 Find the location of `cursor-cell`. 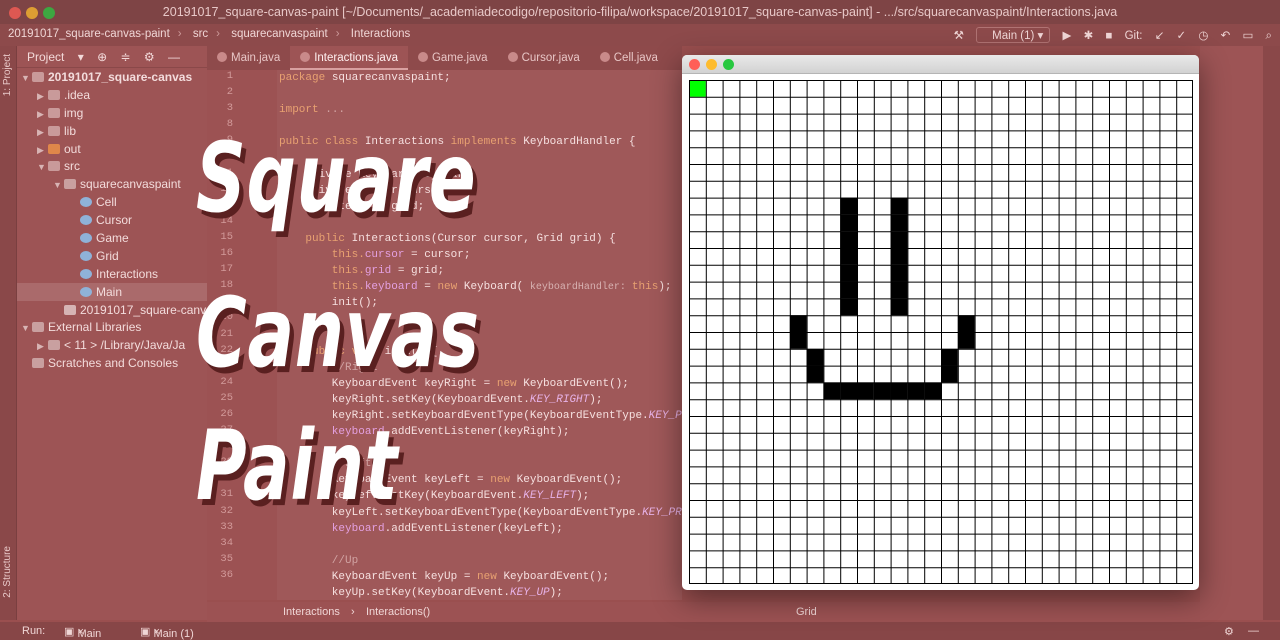

cursor-cell is located at coordinates (697, 88).